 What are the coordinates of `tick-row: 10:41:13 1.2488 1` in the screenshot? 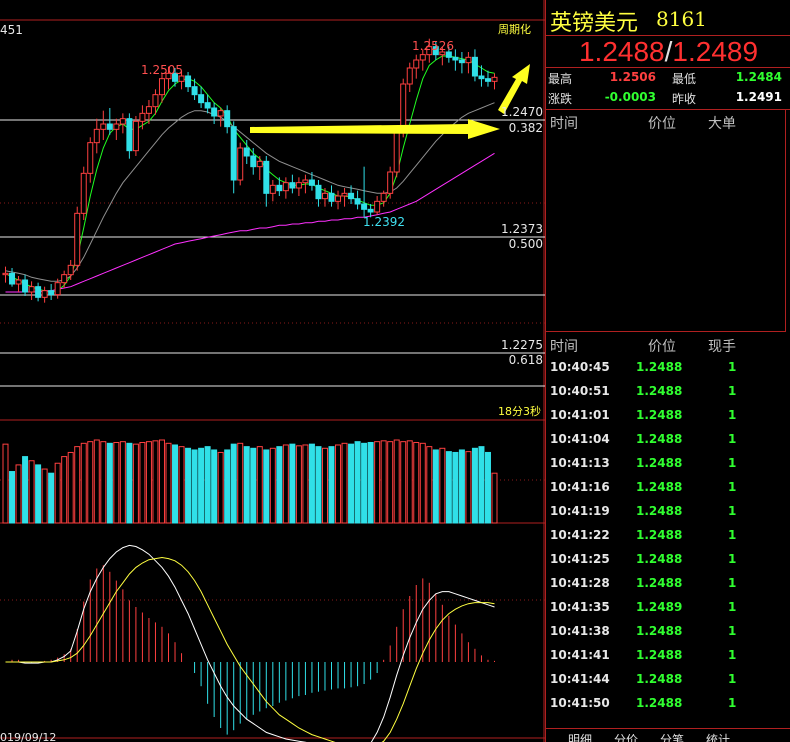 It's located at (666, 464).